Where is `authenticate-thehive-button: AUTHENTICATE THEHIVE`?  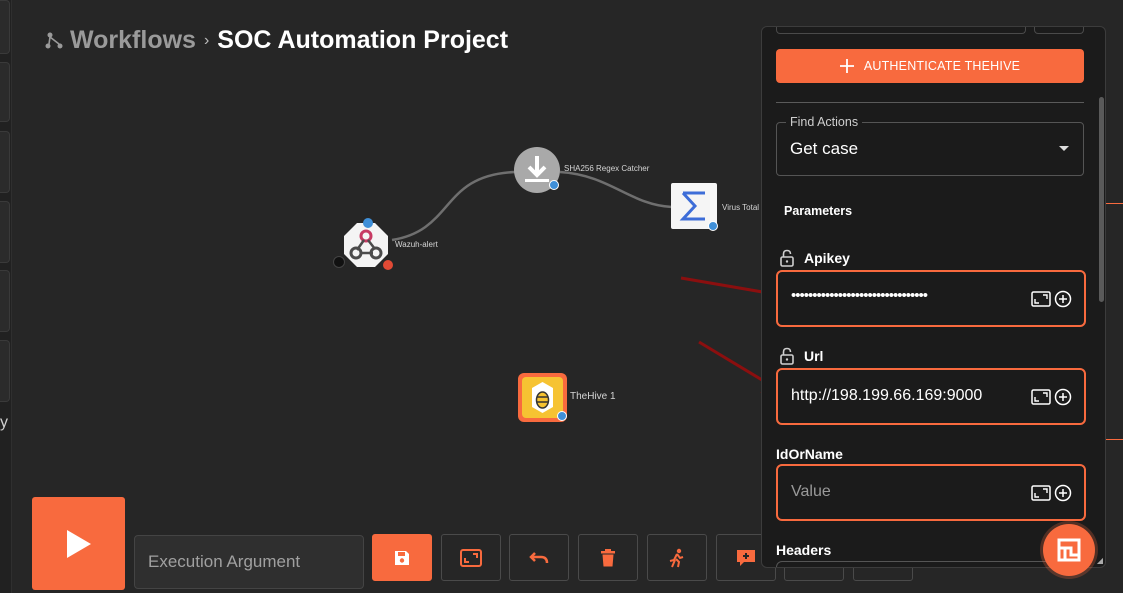 authenticate-thehive-button: AUTHENTICATE THEHIVE is located at coordinates (930, 66).